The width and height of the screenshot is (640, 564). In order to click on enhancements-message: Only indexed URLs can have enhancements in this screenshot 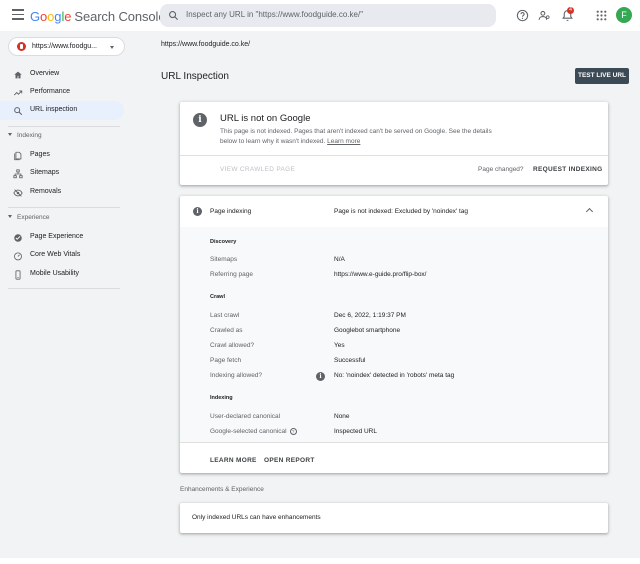, I will do `click(256, 517)`.